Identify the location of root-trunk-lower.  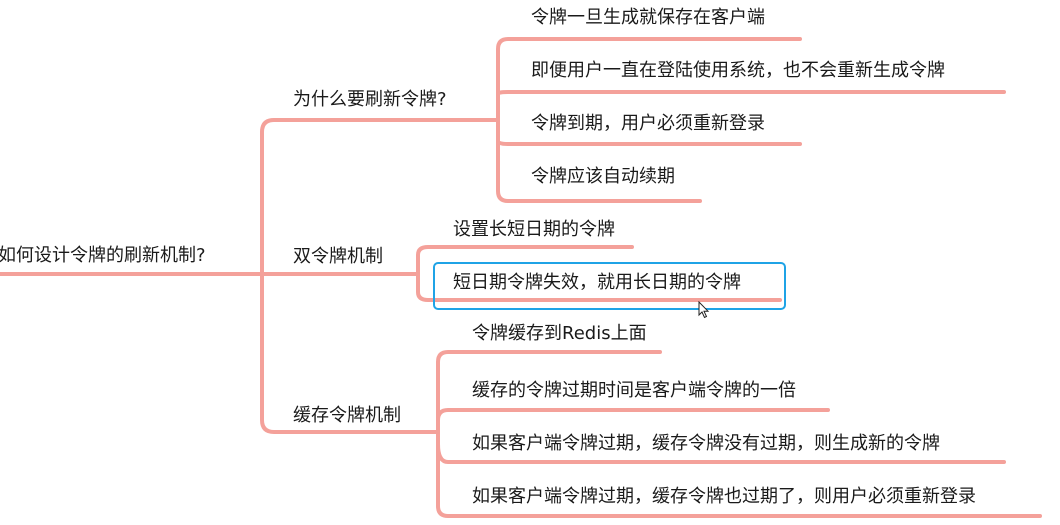
(274, 353).